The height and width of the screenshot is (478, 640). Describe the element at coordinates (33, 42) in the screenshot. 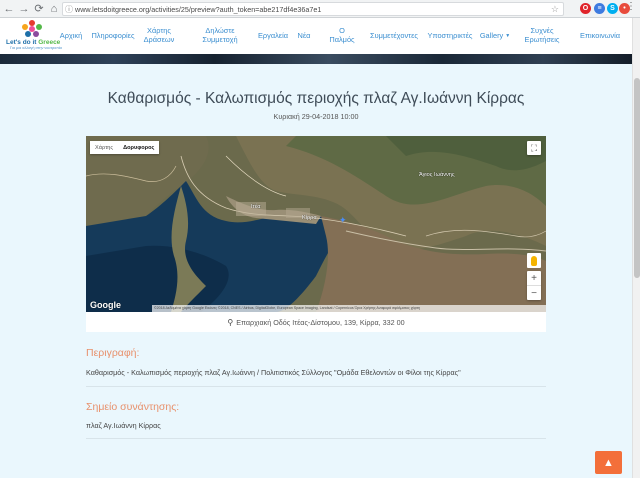

I see `logo-brand: Let's do it Greece` at that location.